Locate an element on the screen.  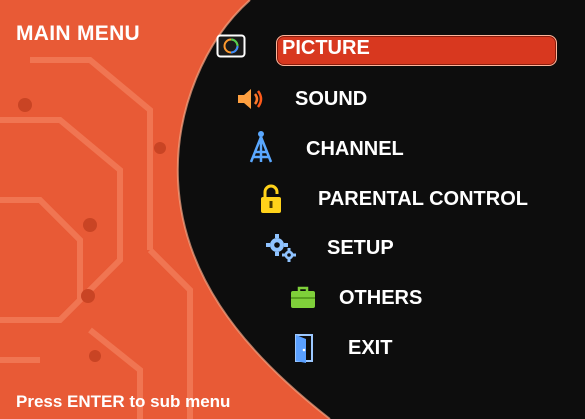
menu-item-label: SETUP is located at coordinates (360, 248).